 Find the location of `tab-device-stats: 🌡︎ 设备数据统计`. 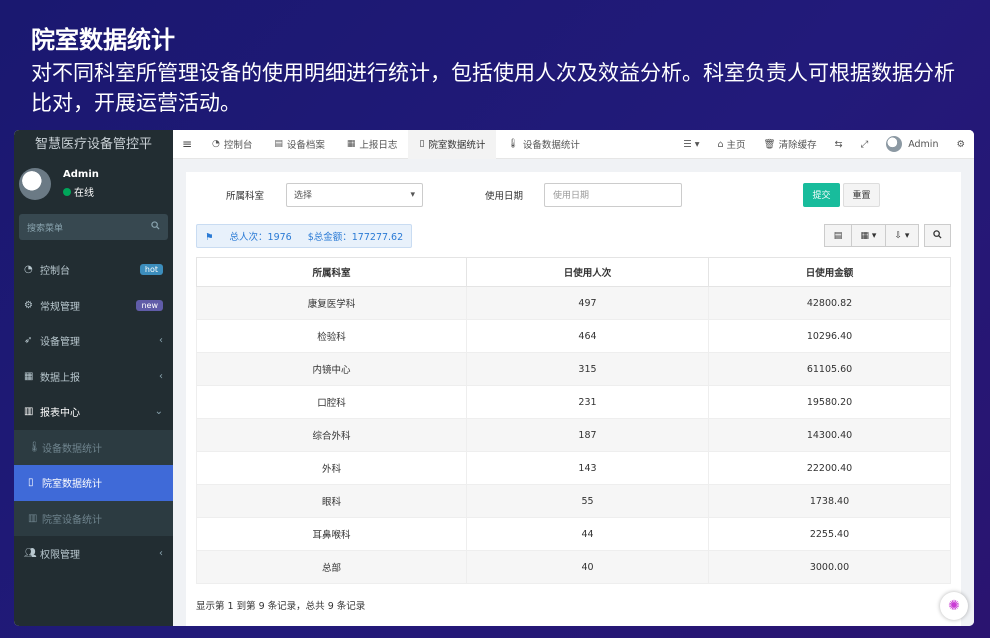

tab-device-stats: 🌡︎ 设备数据统计 is located at coordinates (543, 144).